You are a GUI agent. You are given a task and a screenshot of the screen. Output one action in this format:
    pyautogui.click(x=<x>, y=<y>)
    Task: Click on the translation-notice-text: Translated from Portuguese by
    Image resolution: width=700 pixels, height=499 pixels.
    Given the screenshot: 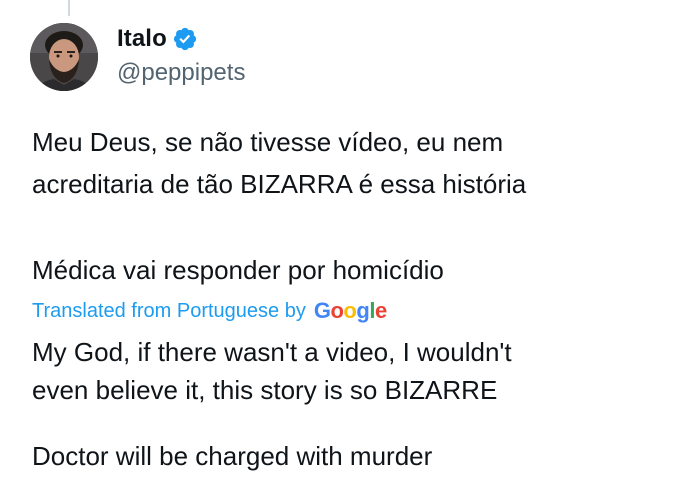 What is the action you would take?
    pyautogui.click(x=169, y=311)
    